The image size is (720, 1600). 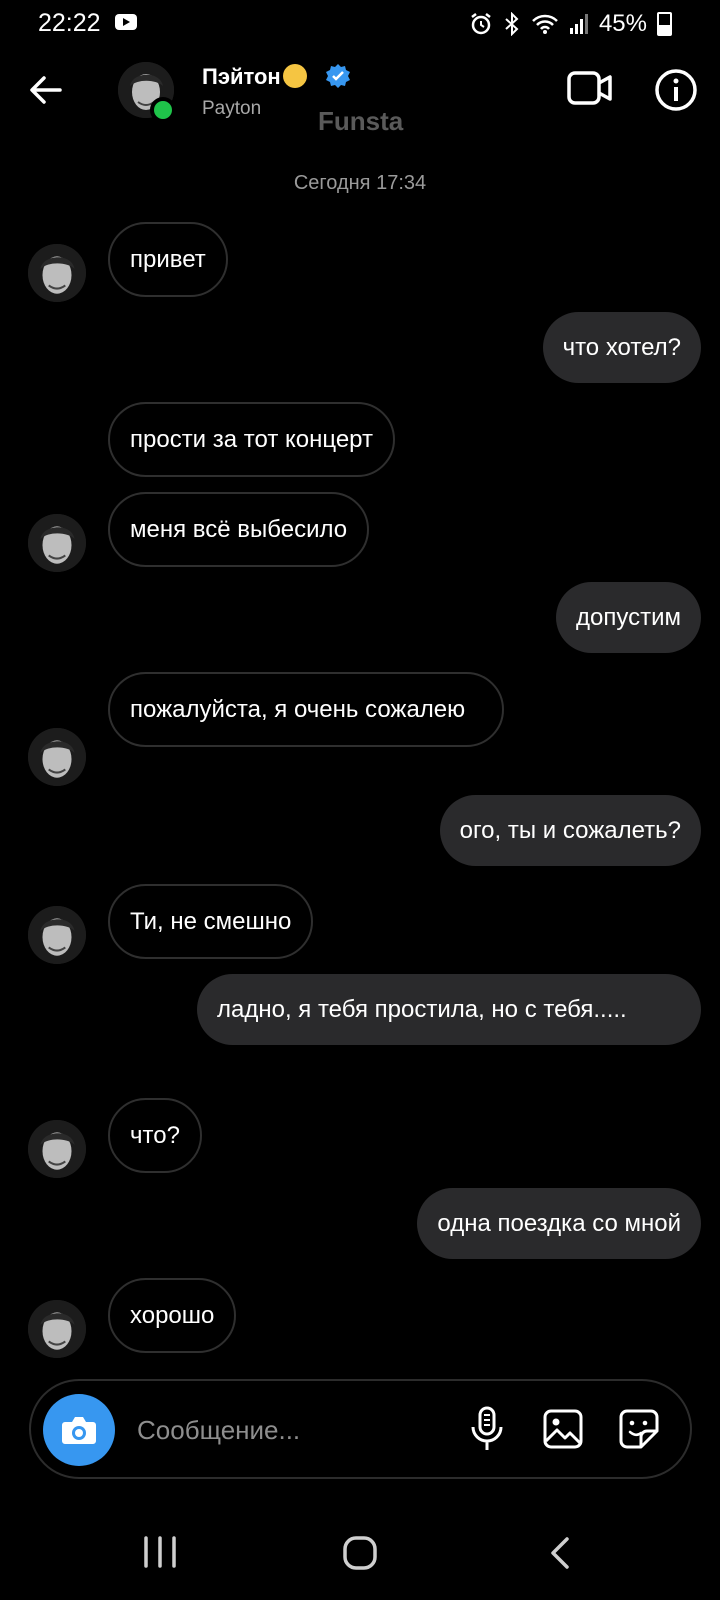 What do you see at coordinates (168, 259) in the screenshot?
I see `message-bubble-incoming: привет` at bounding box center [168, 259].